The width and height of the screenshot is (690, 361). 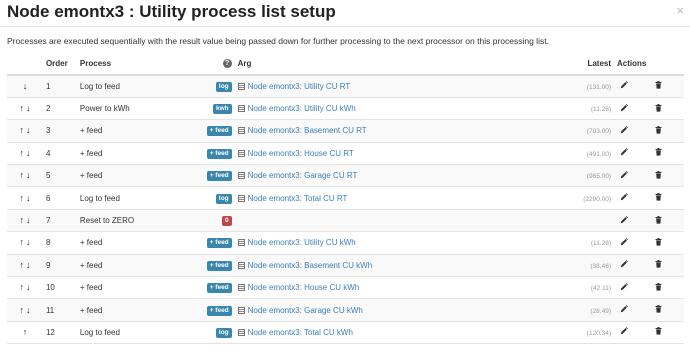 What do you see at coordinates (310, 265) in the screenshot?
I see `arg-link: Node emontx3: Basement CU kWh` at bounding box center [310, 265].